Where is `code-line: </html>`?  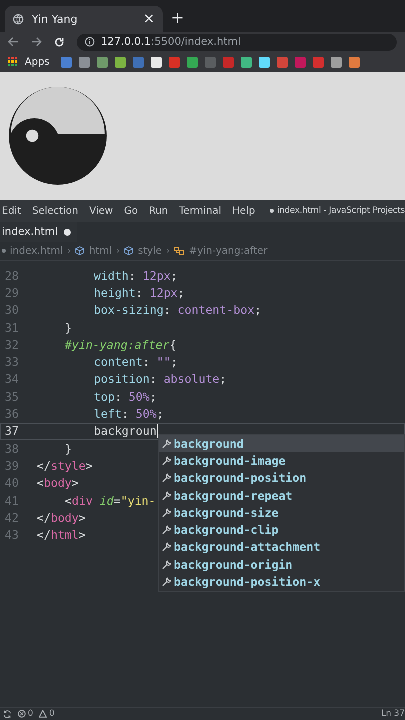 code-line: </html> is located at coordinates (61, 535).